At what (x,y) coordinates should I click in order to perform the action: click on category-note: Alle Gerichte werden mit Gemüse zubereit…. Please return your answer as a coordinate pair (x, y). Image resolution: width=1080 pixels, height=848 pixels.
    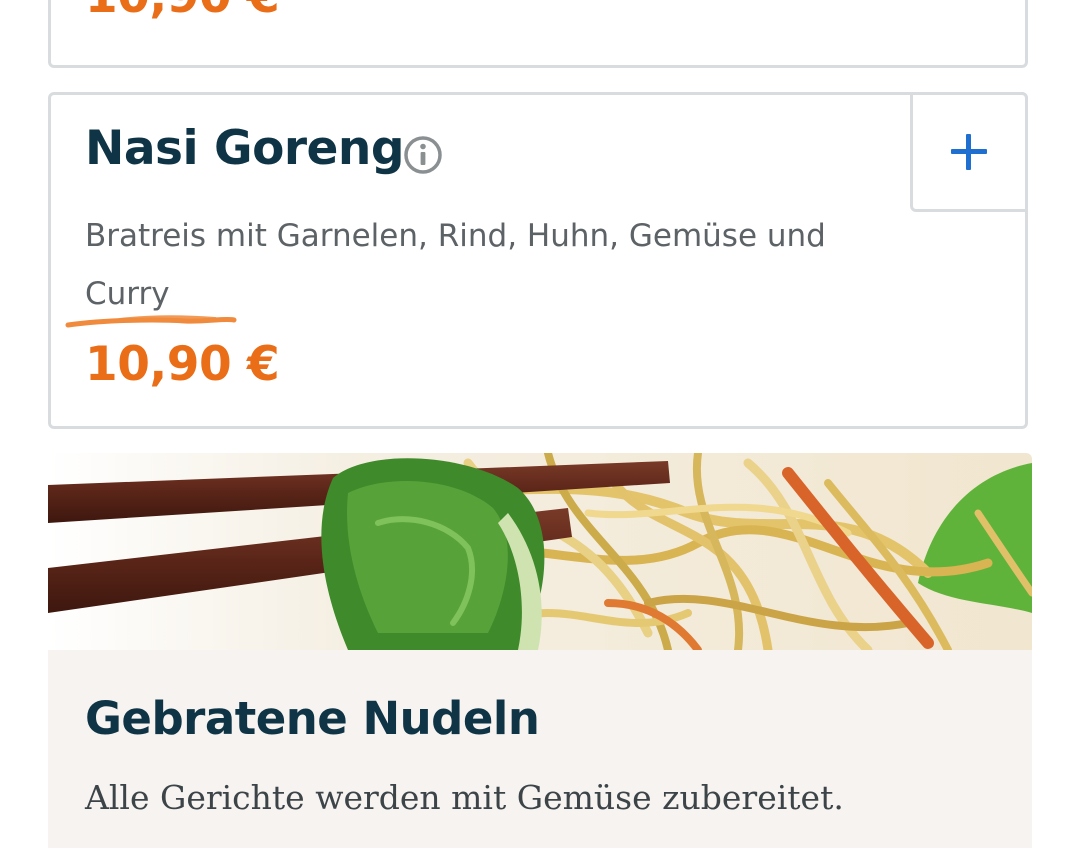
    Looking at the image, I should click on (464, 797).